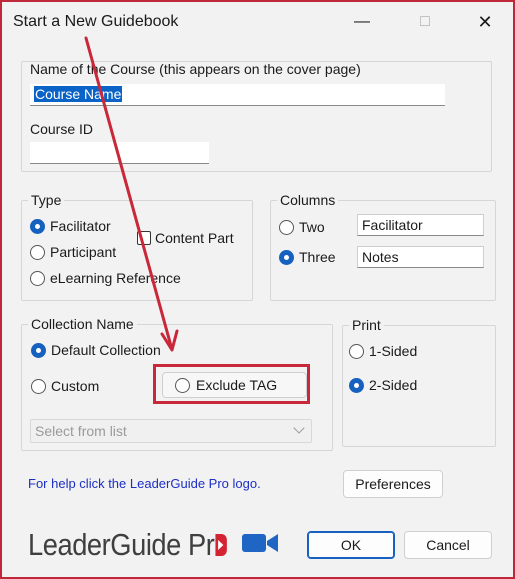 The width and height of the screenshot is (515, 579). What do you see at coordinates (38, 350) in the screenshot?
I see `collection-default-radio` at bounding box center [38, 350].